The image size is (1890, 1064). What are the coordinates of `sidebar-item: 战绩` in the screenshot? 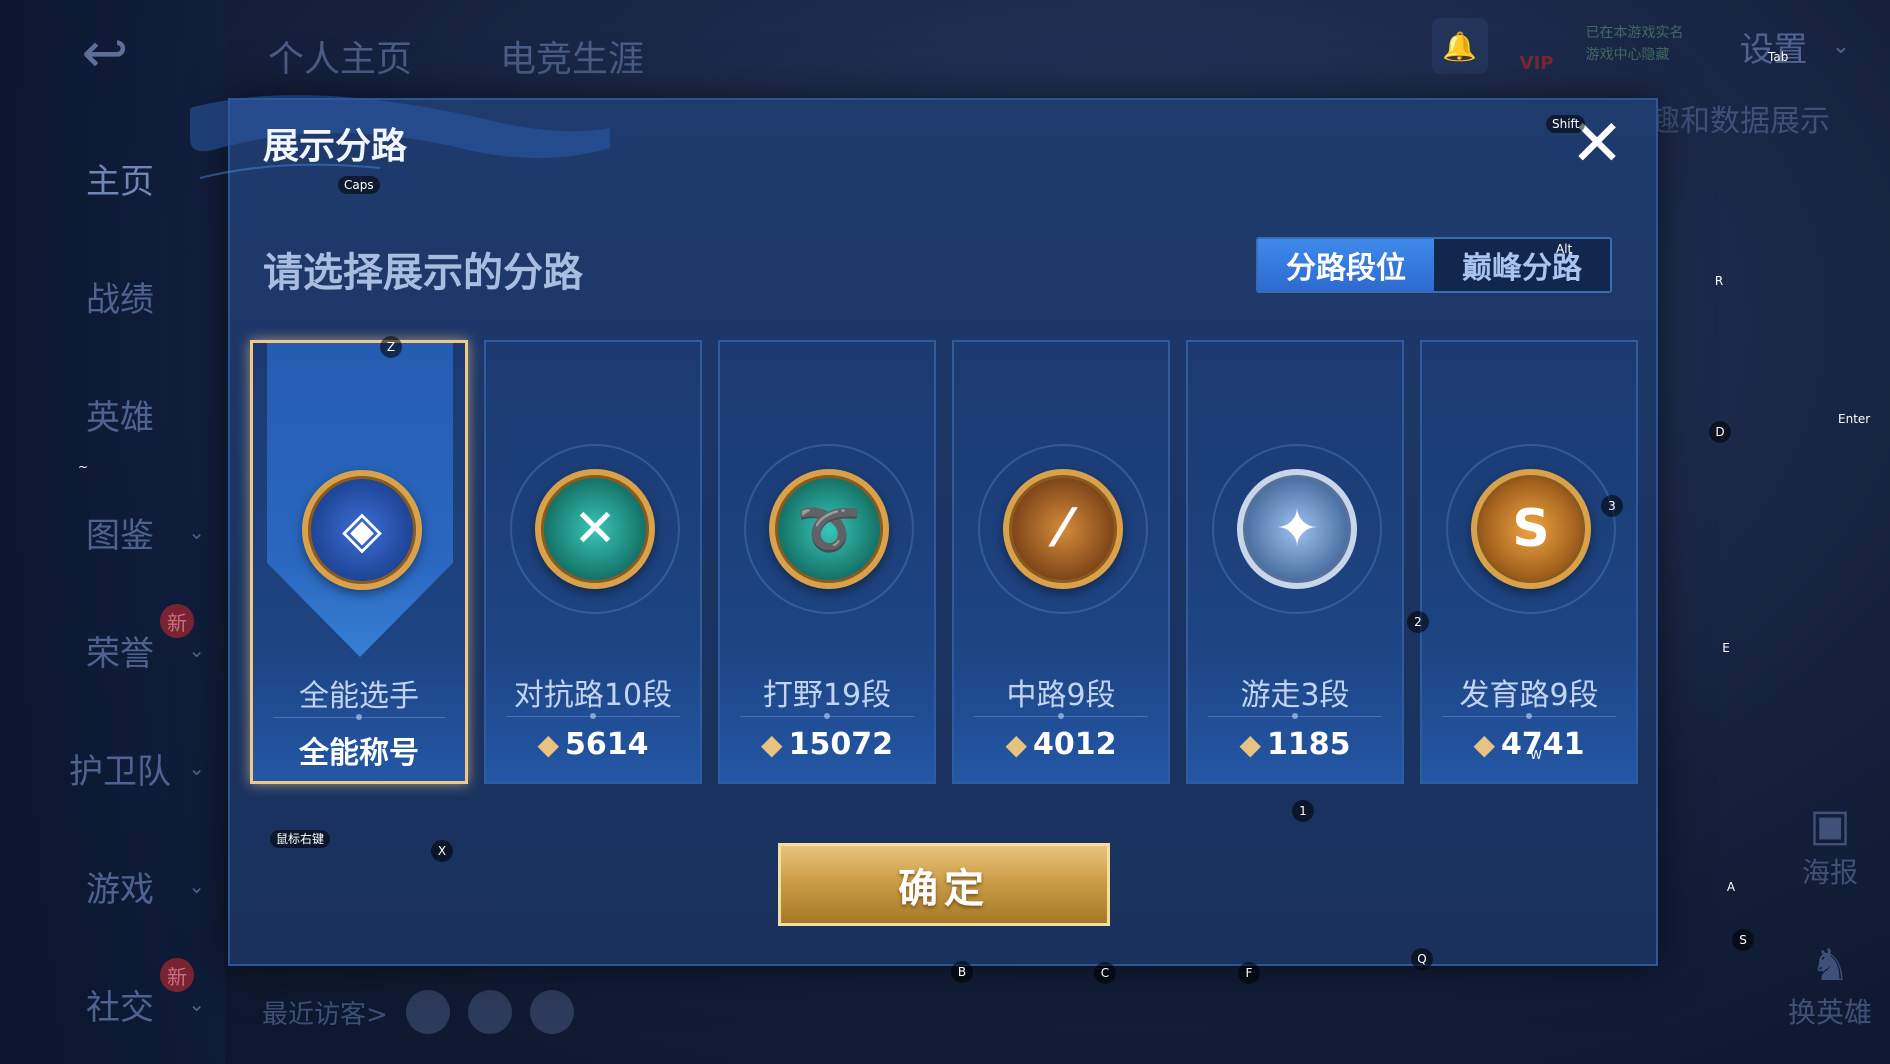 It's located at (120, 296).